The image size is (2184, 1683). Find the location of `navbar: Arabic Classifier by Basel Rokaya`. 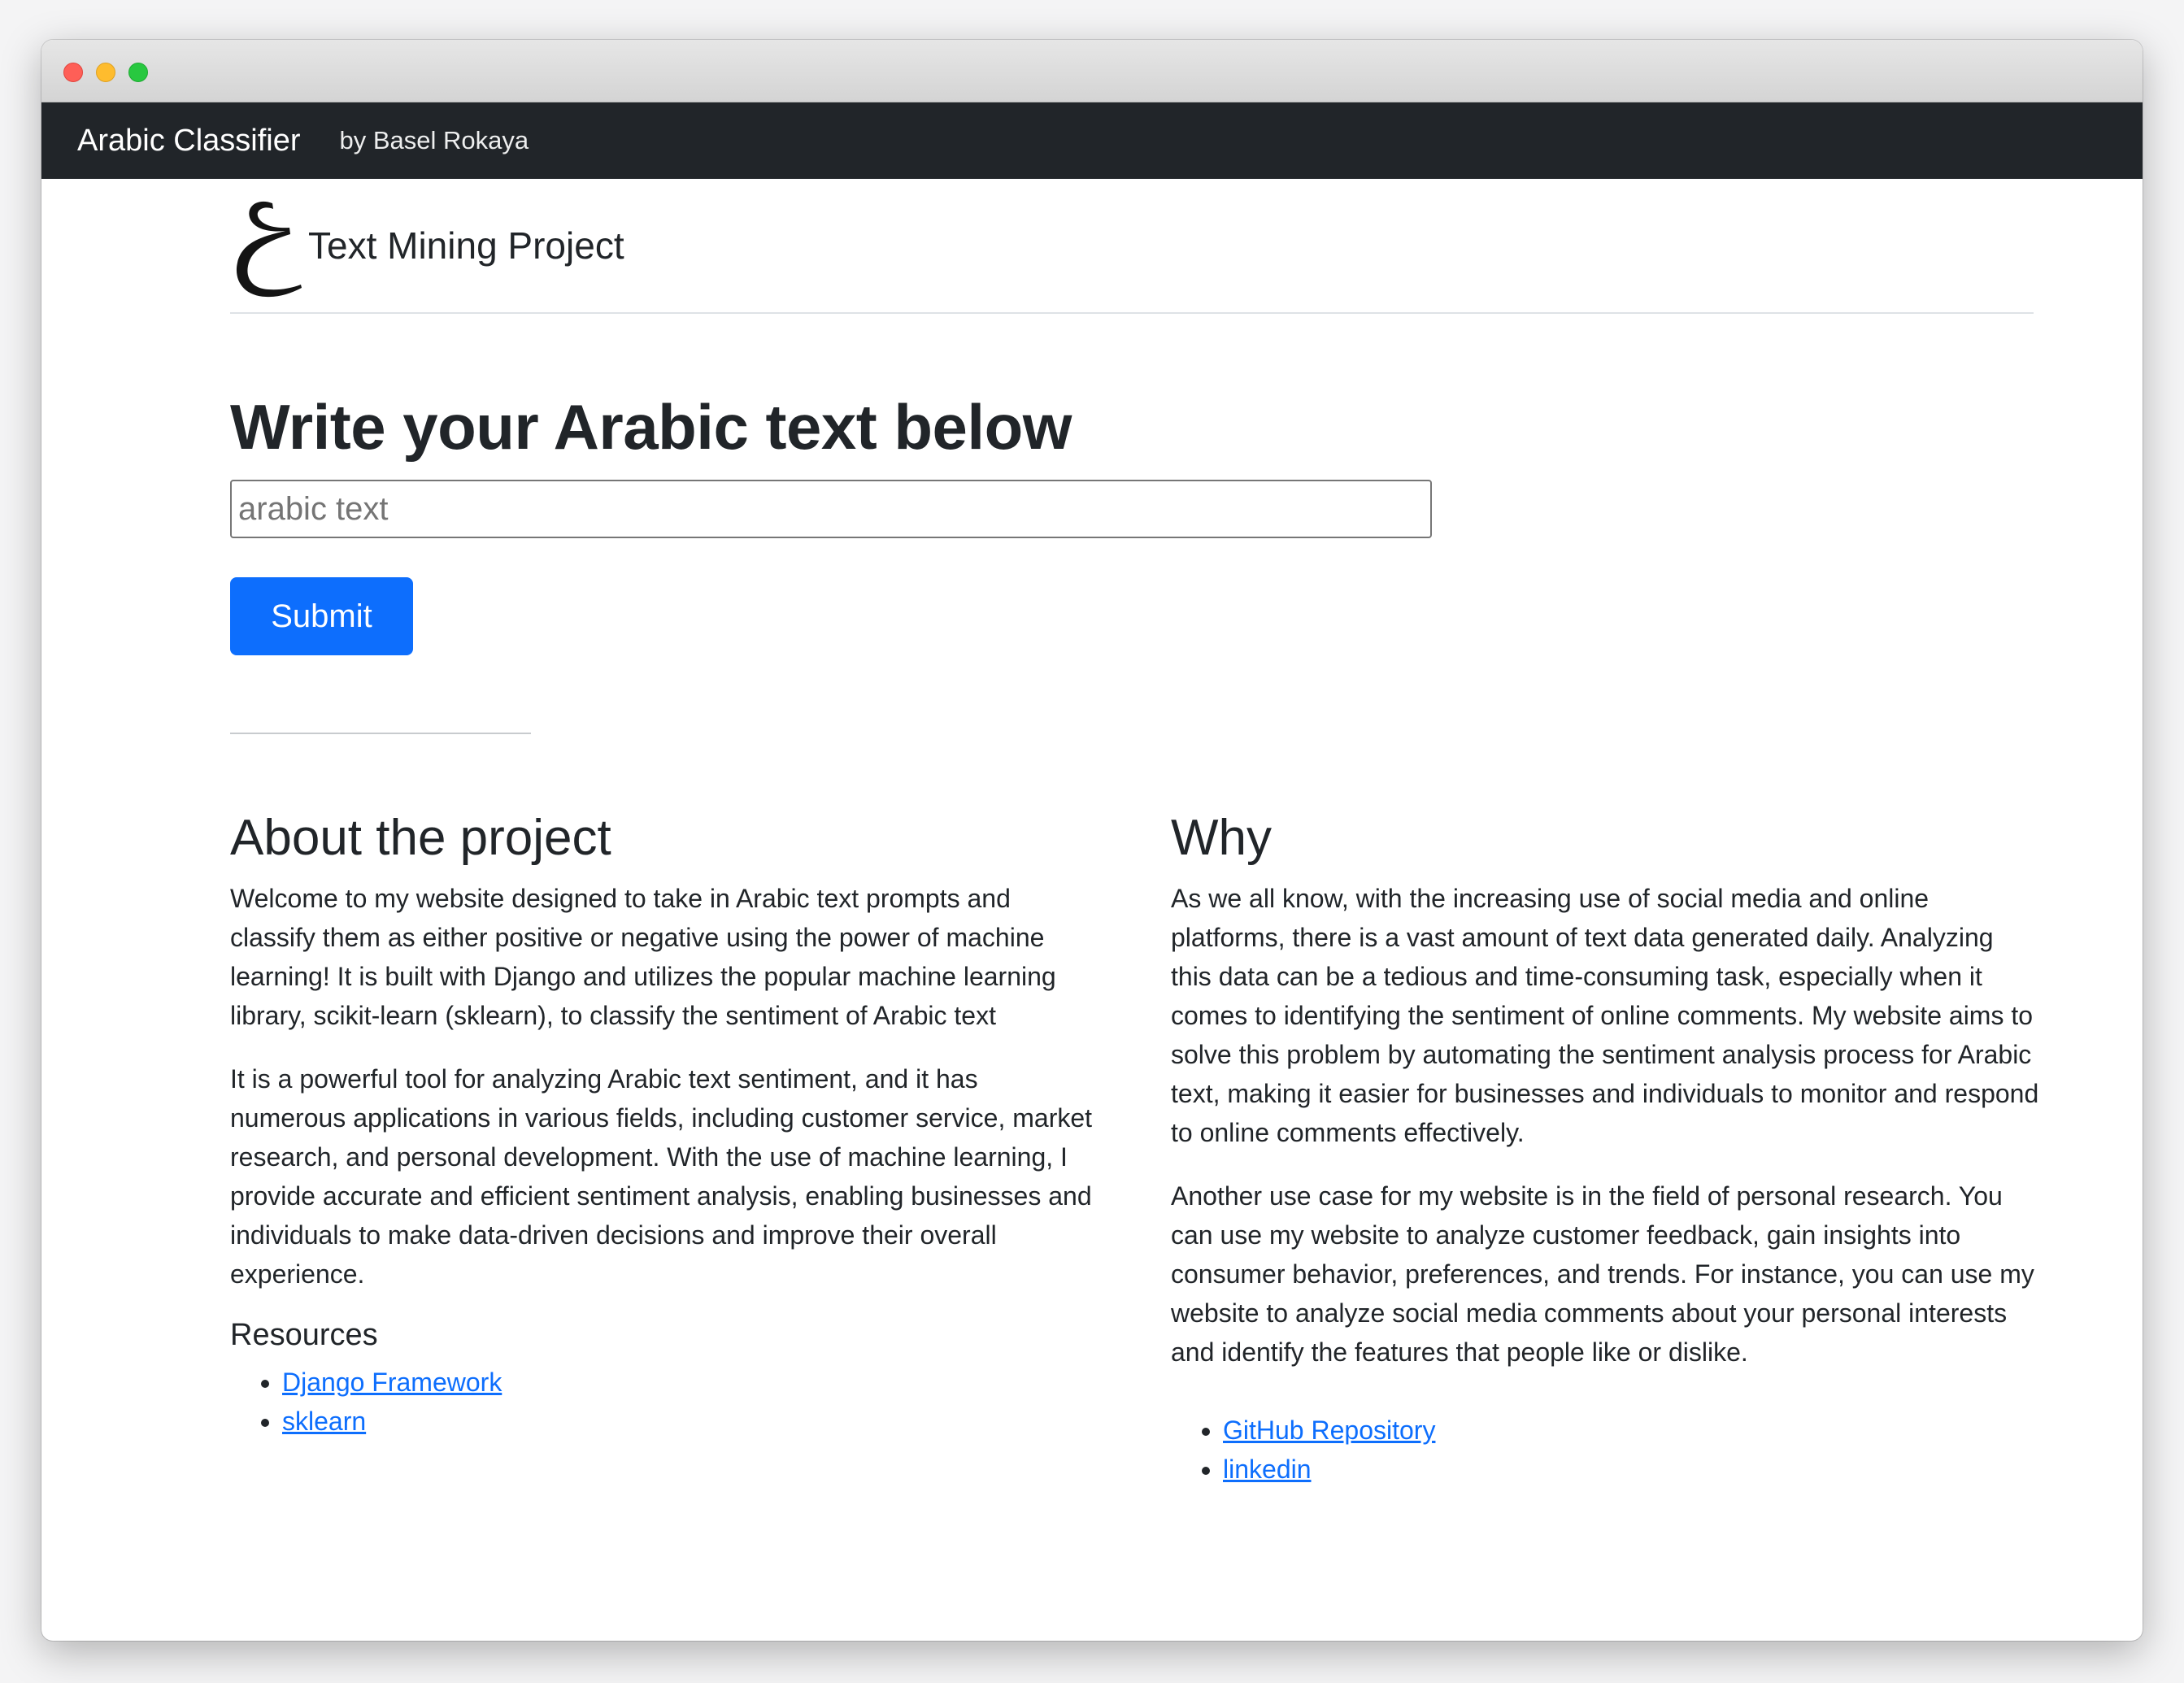

navbar: Arabic Classifier by Basel Rokaya is located at coordinates (1092, 140).